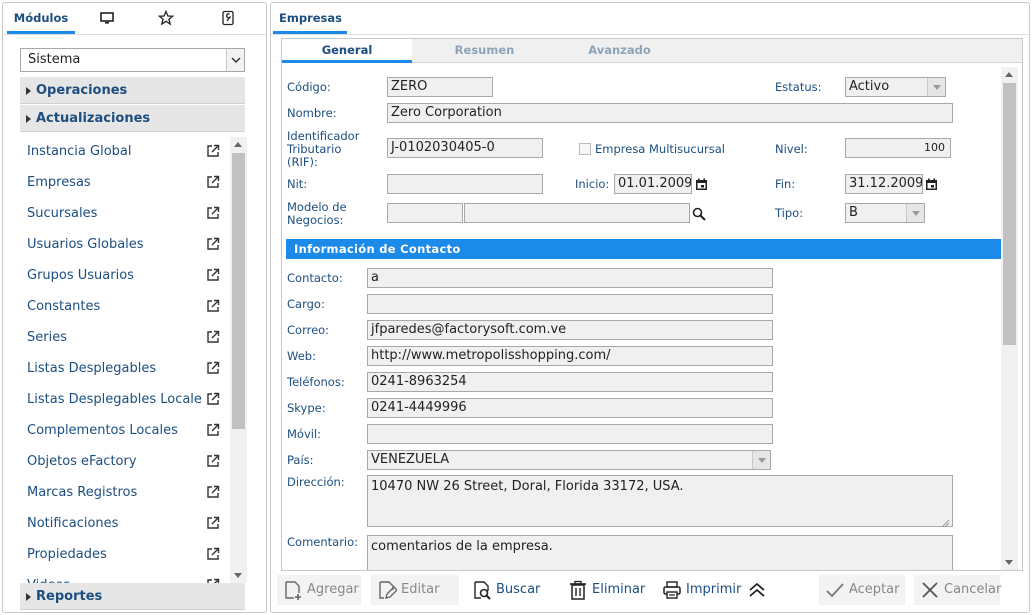 The width and height of the screenshot is (1032, 615). I want to click on modelo-desc-field, so click(577, 213).